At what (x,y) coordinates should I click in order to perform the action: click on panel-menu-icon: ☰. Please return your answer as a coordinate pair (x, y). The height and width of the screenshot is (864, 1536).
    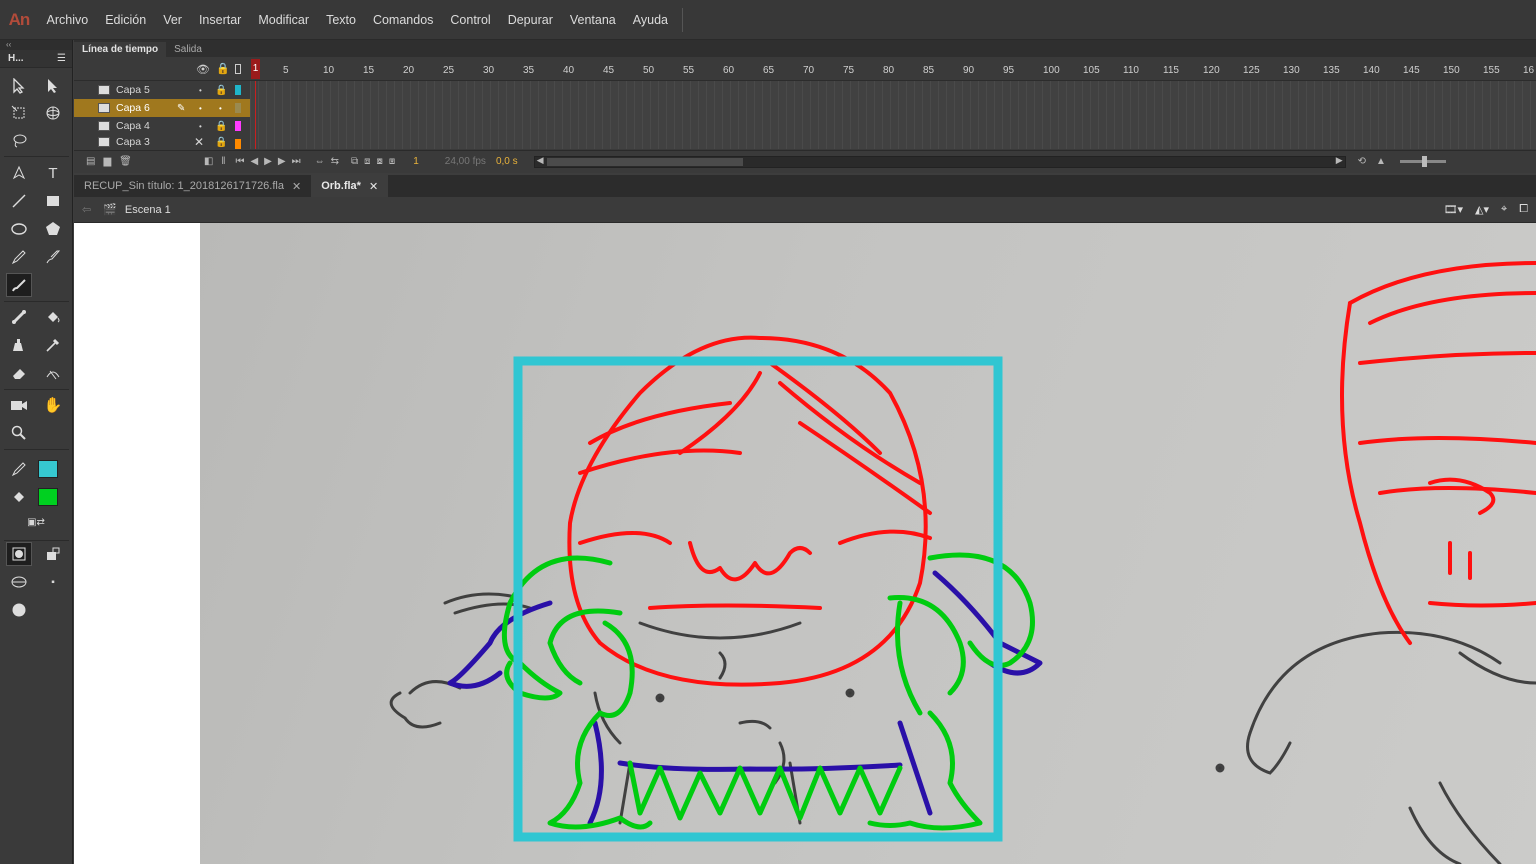
    Looking at the image, I should click on (61, 58).